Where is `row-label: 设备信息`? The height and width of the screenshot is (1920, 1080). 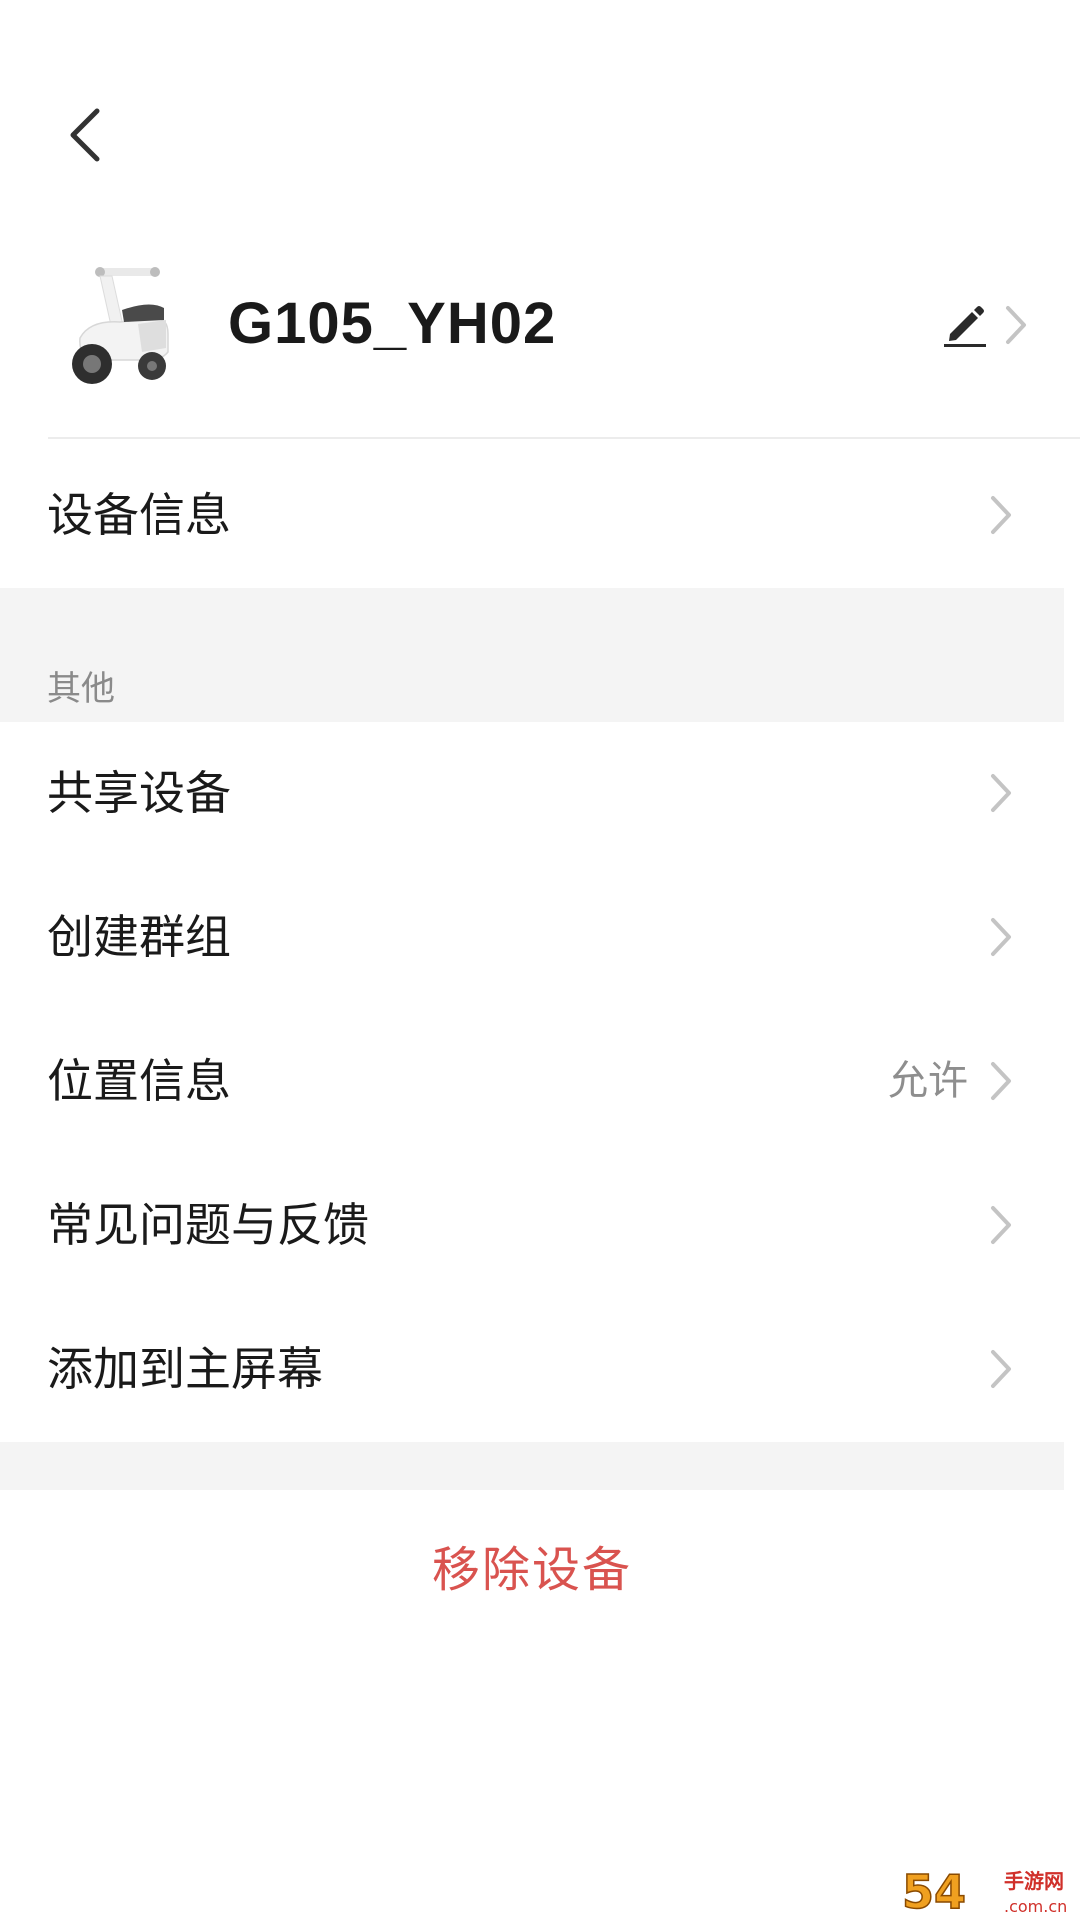 row-label: 设备信息 is located at coordinates (139, 515).